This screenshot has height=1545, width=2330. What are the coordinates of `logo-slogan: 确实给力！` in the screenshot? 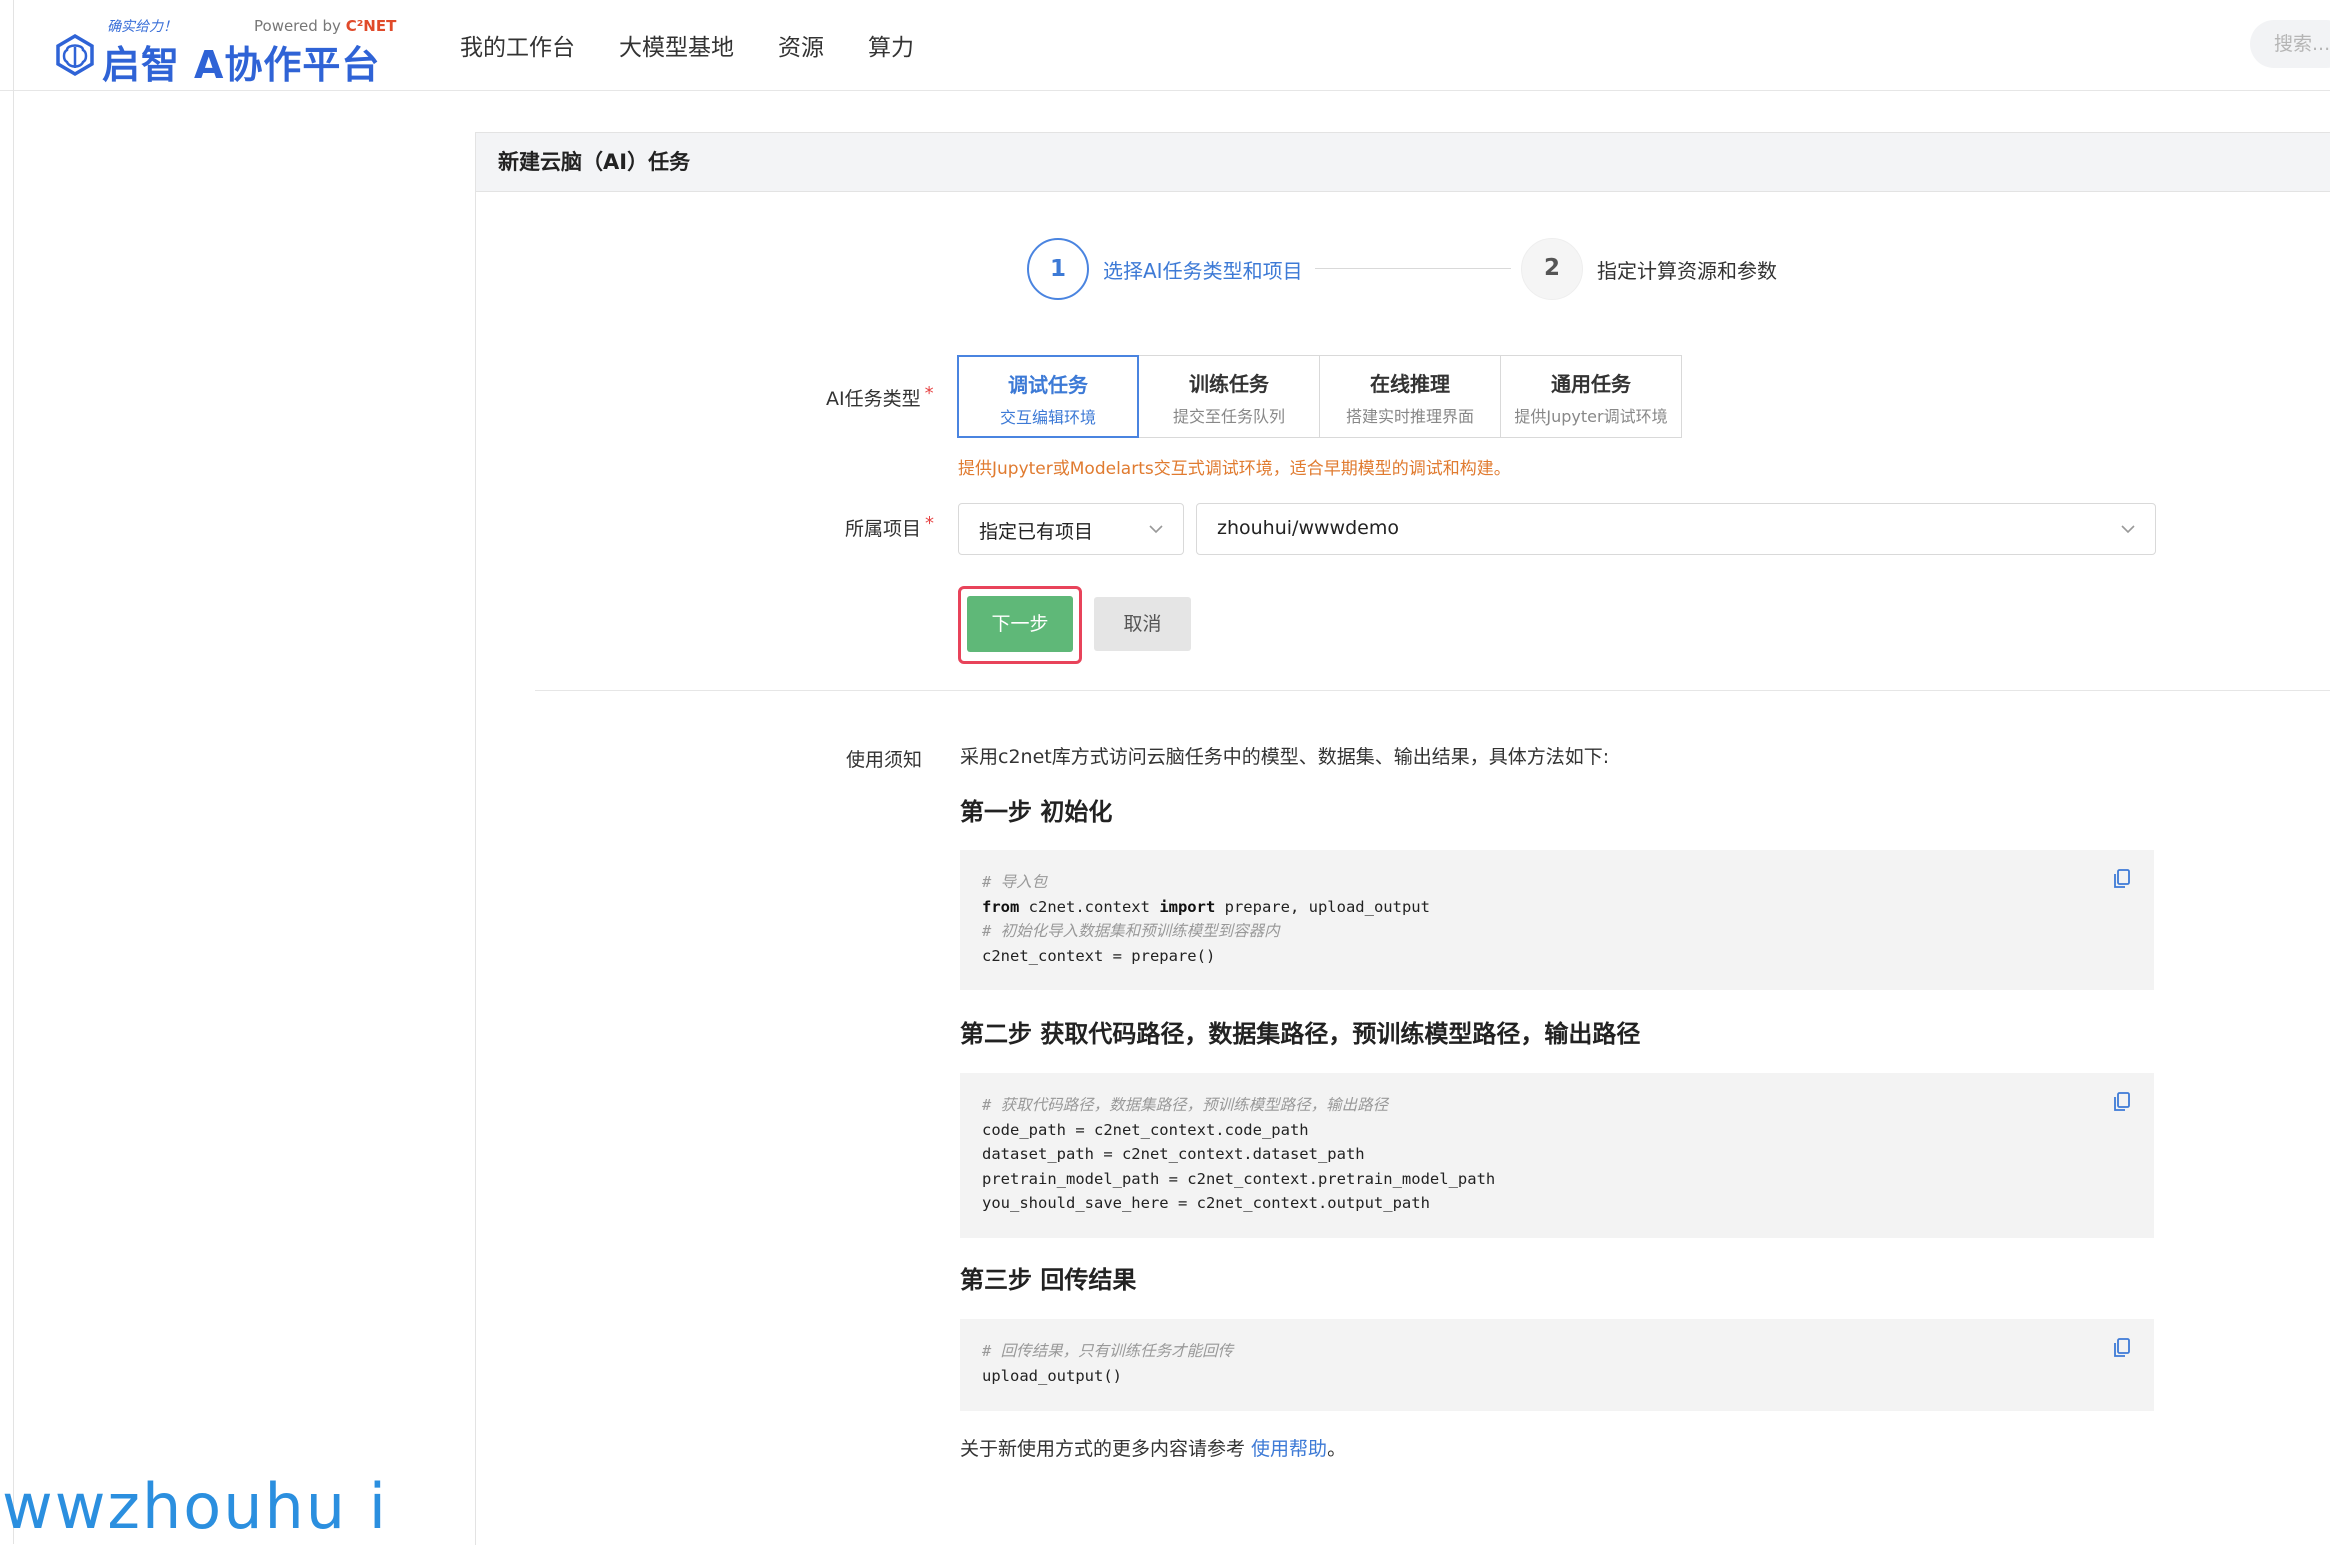 It's located at (142, 27).